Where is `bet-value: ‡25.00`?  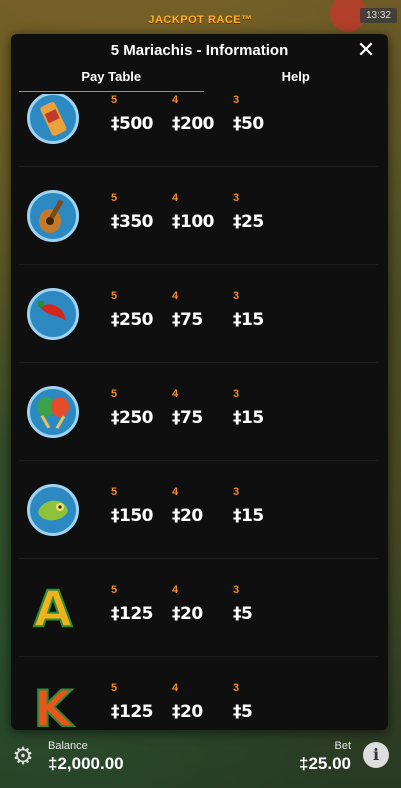
bet-value: ‡25.00 is located at coordinates (325, 763).